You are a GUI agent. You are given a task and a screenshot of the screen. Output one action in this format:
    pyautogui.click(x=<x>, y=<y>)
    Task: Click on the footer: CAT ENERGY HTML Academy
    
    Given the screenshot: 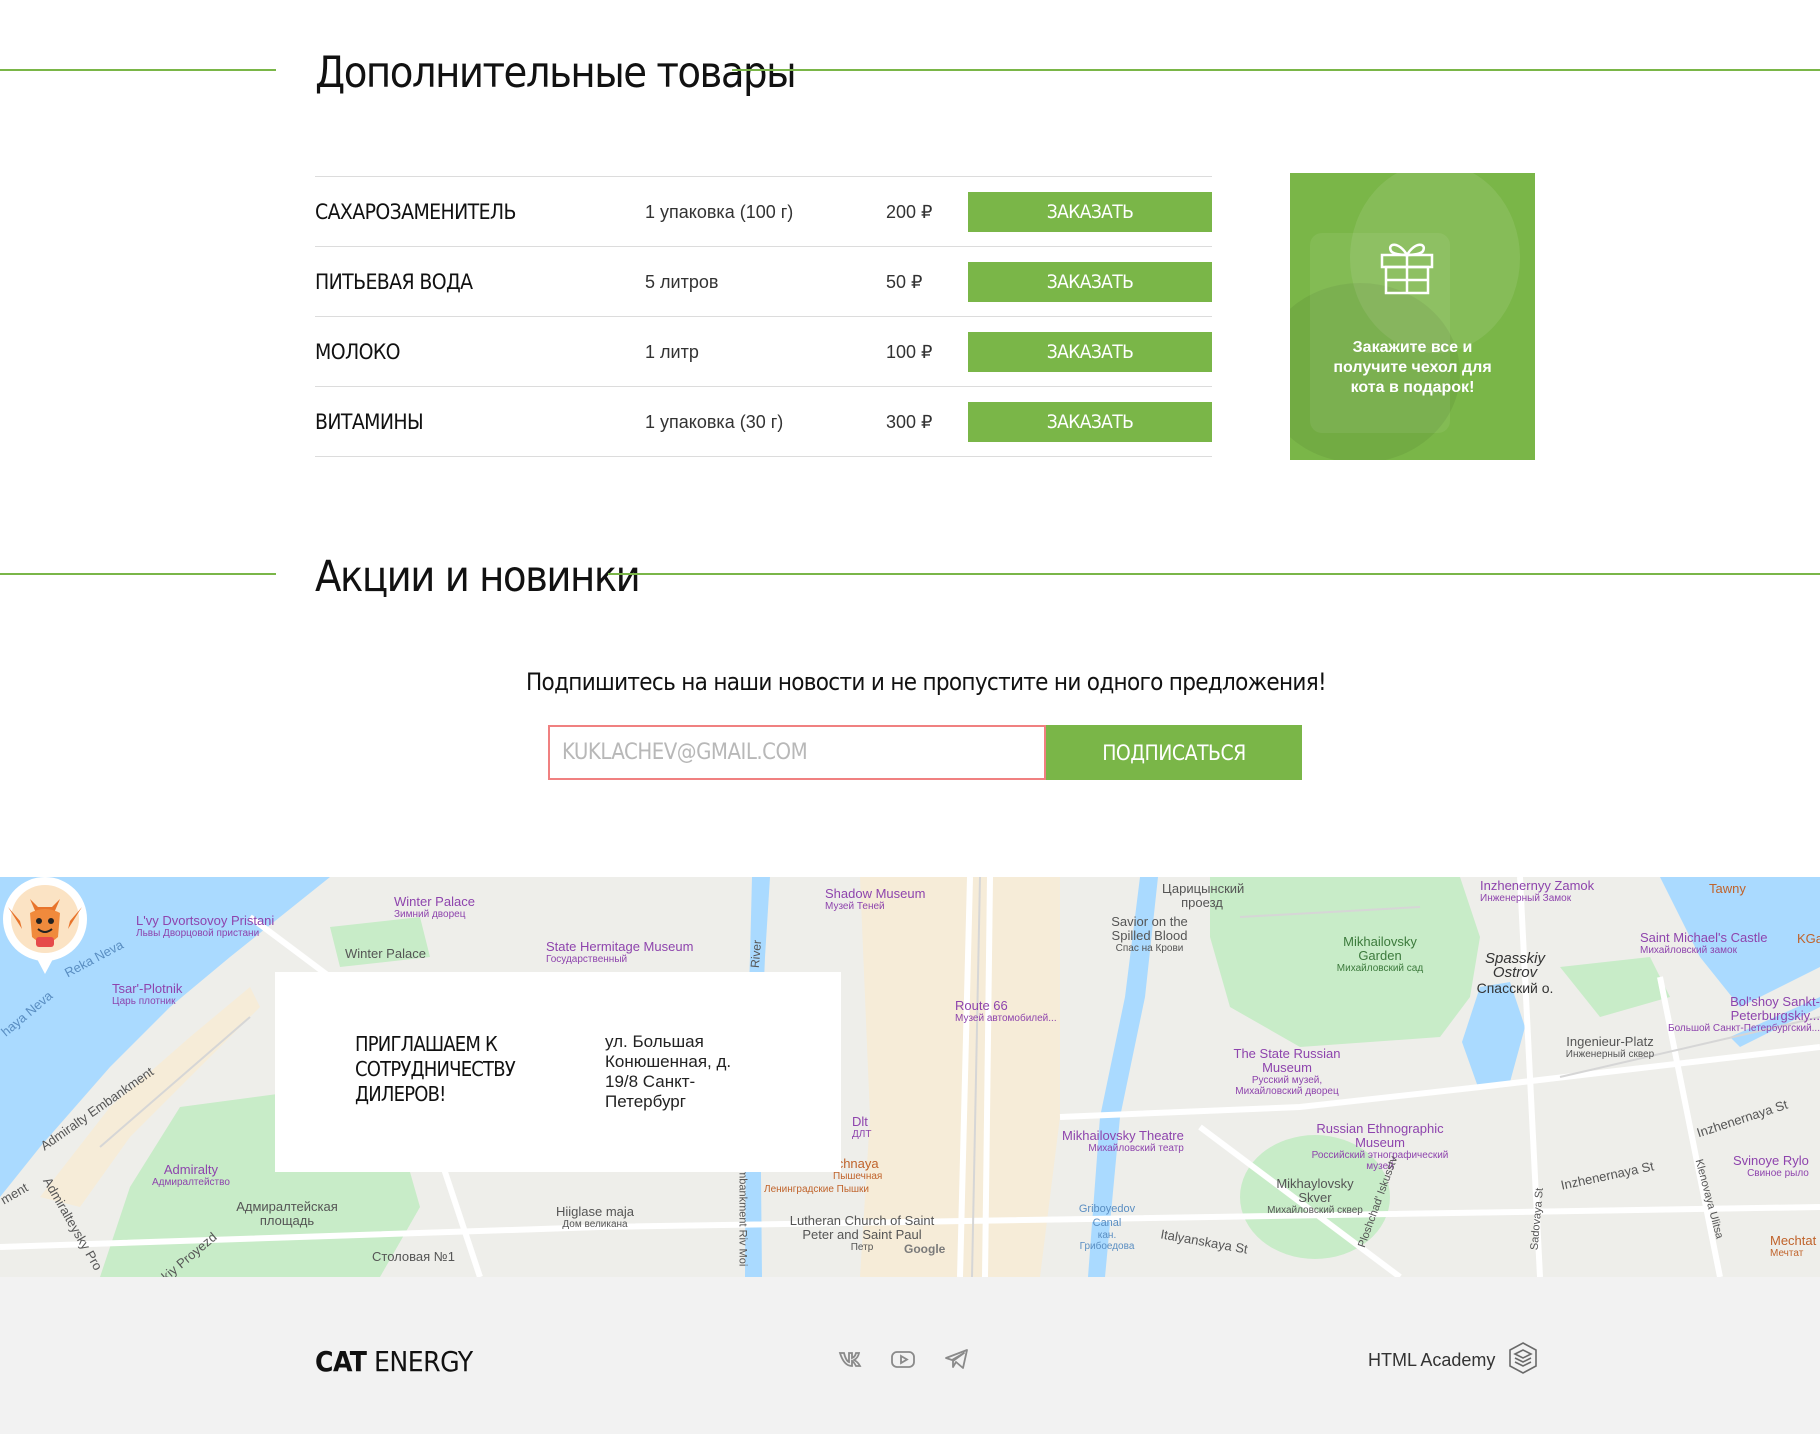 What is the action you would take?
    pyautogui.click(x=910, y=1355)
    